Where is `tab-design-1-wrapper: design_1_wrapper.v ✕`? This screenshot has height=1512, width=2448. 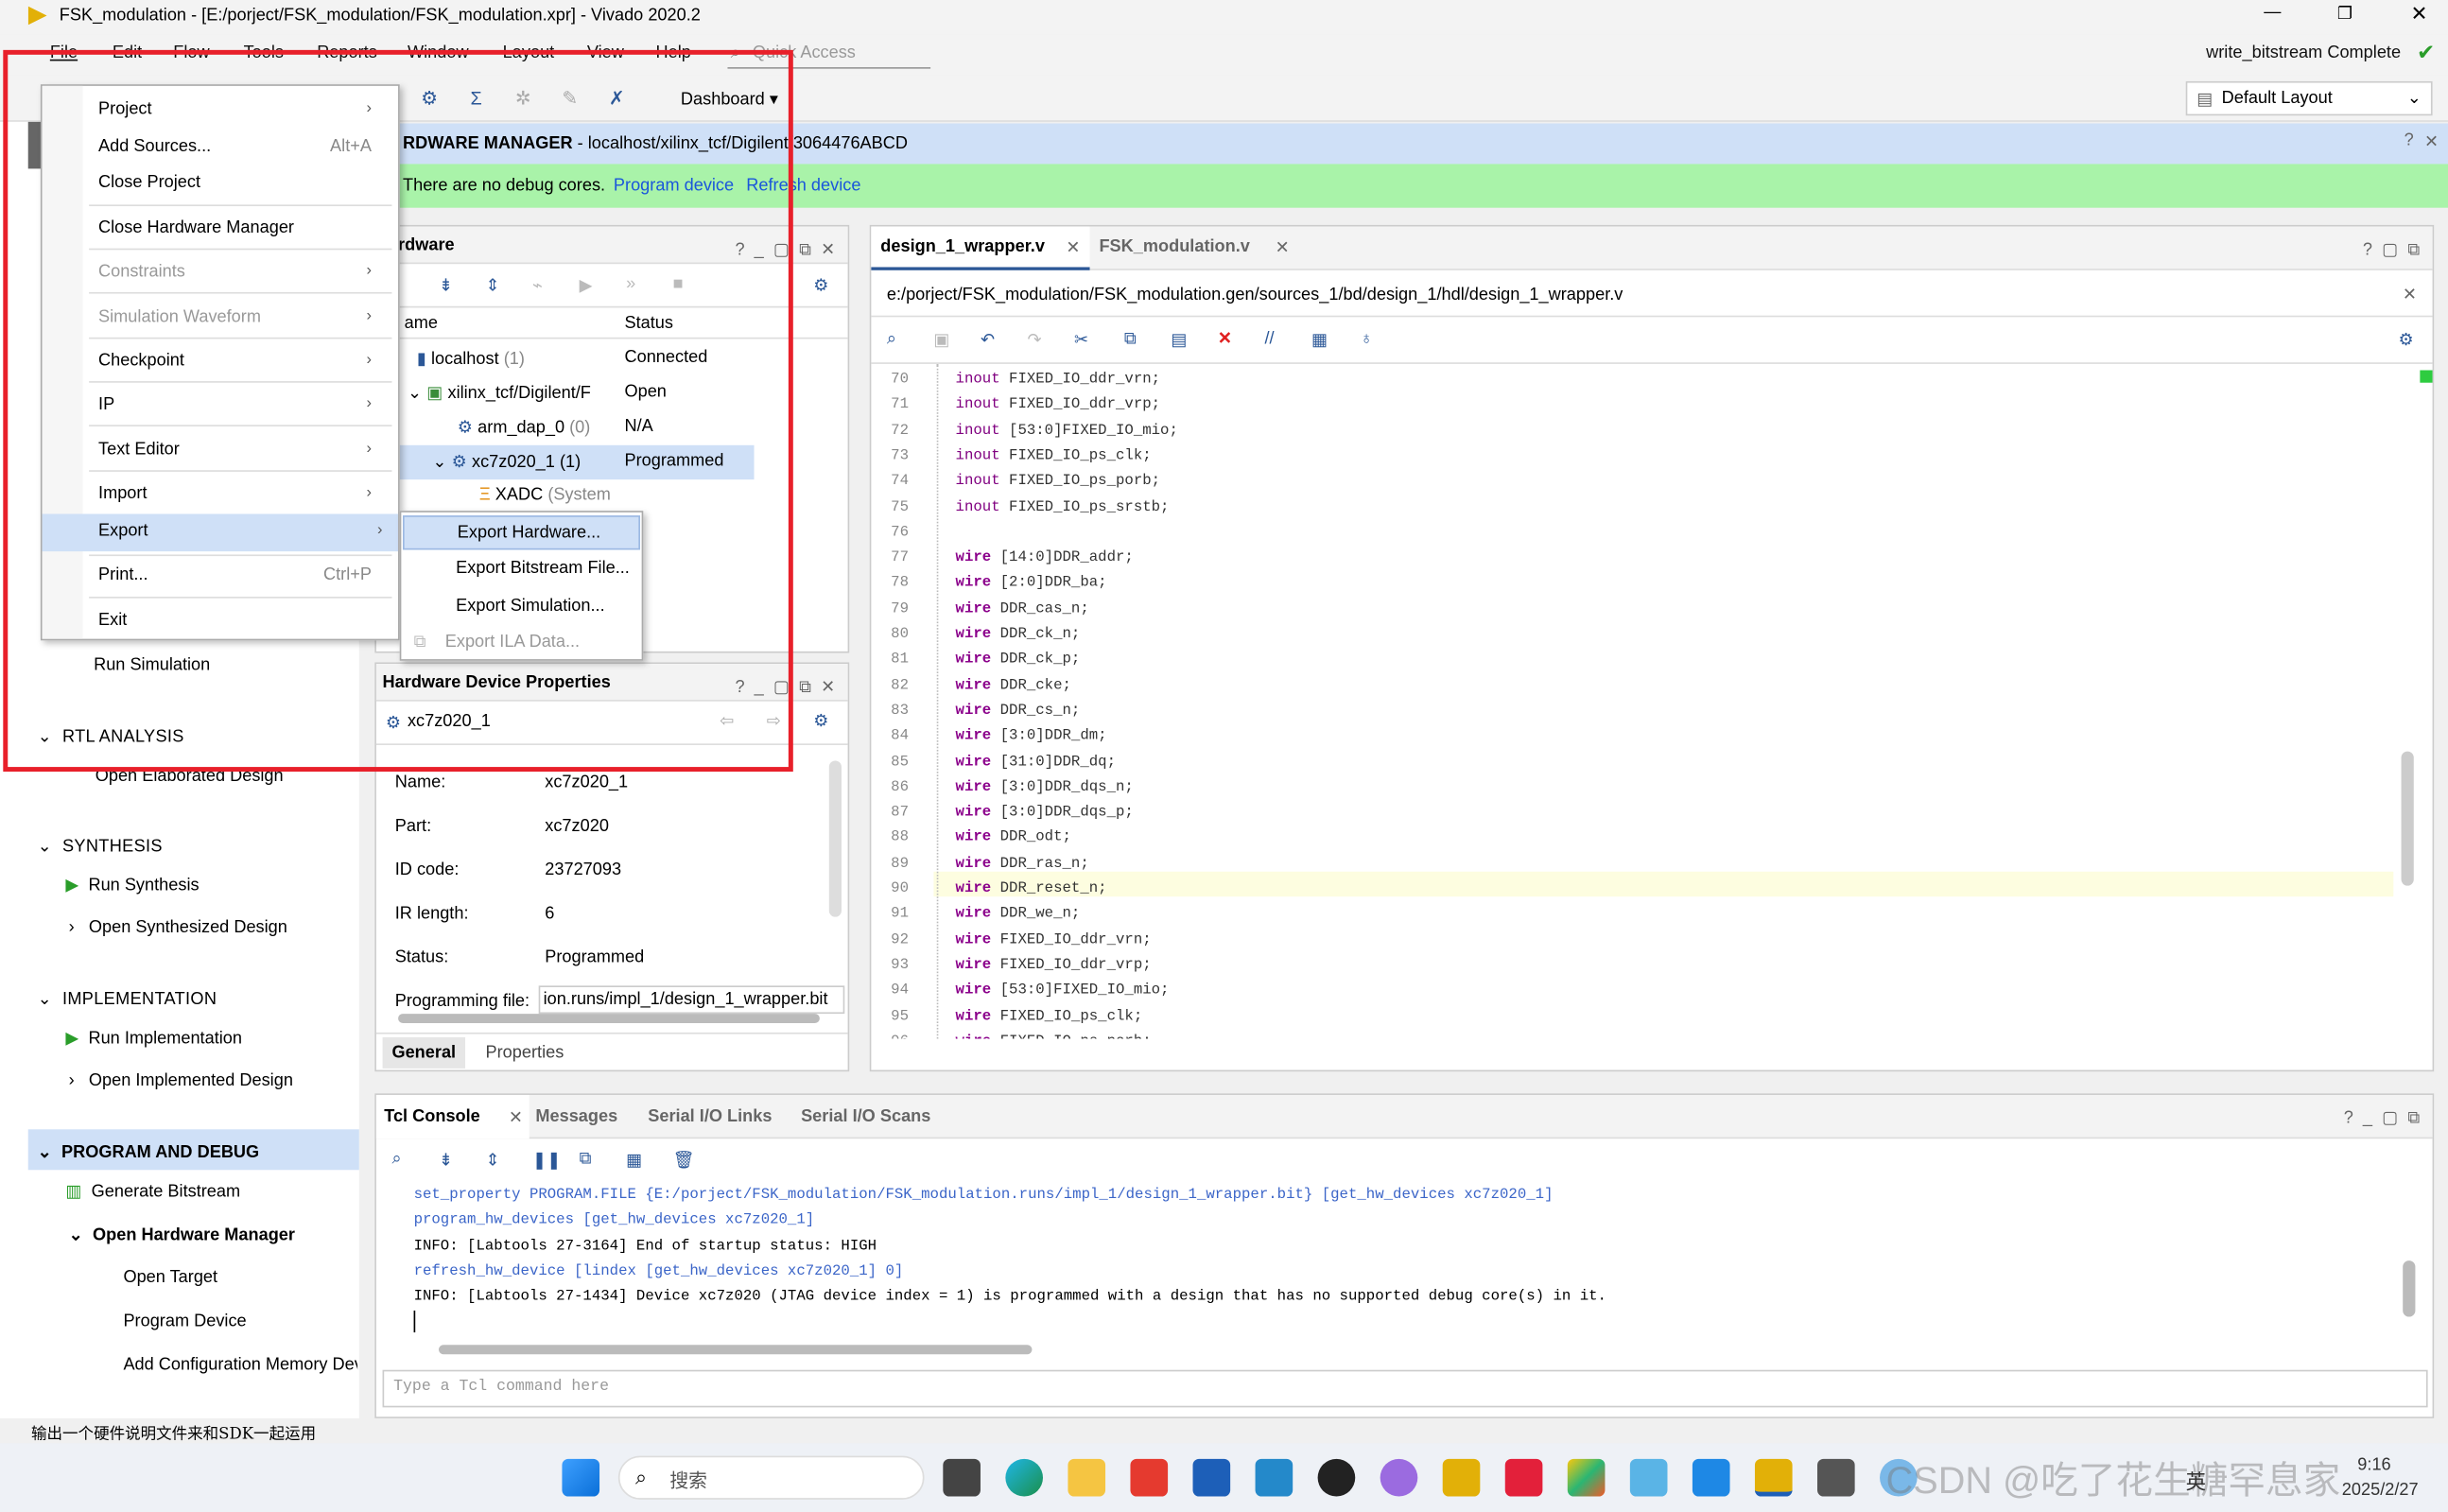
tab-design-1-wrapper: design_1_wrapper.v ✕ is located at coordinates (980, 248).